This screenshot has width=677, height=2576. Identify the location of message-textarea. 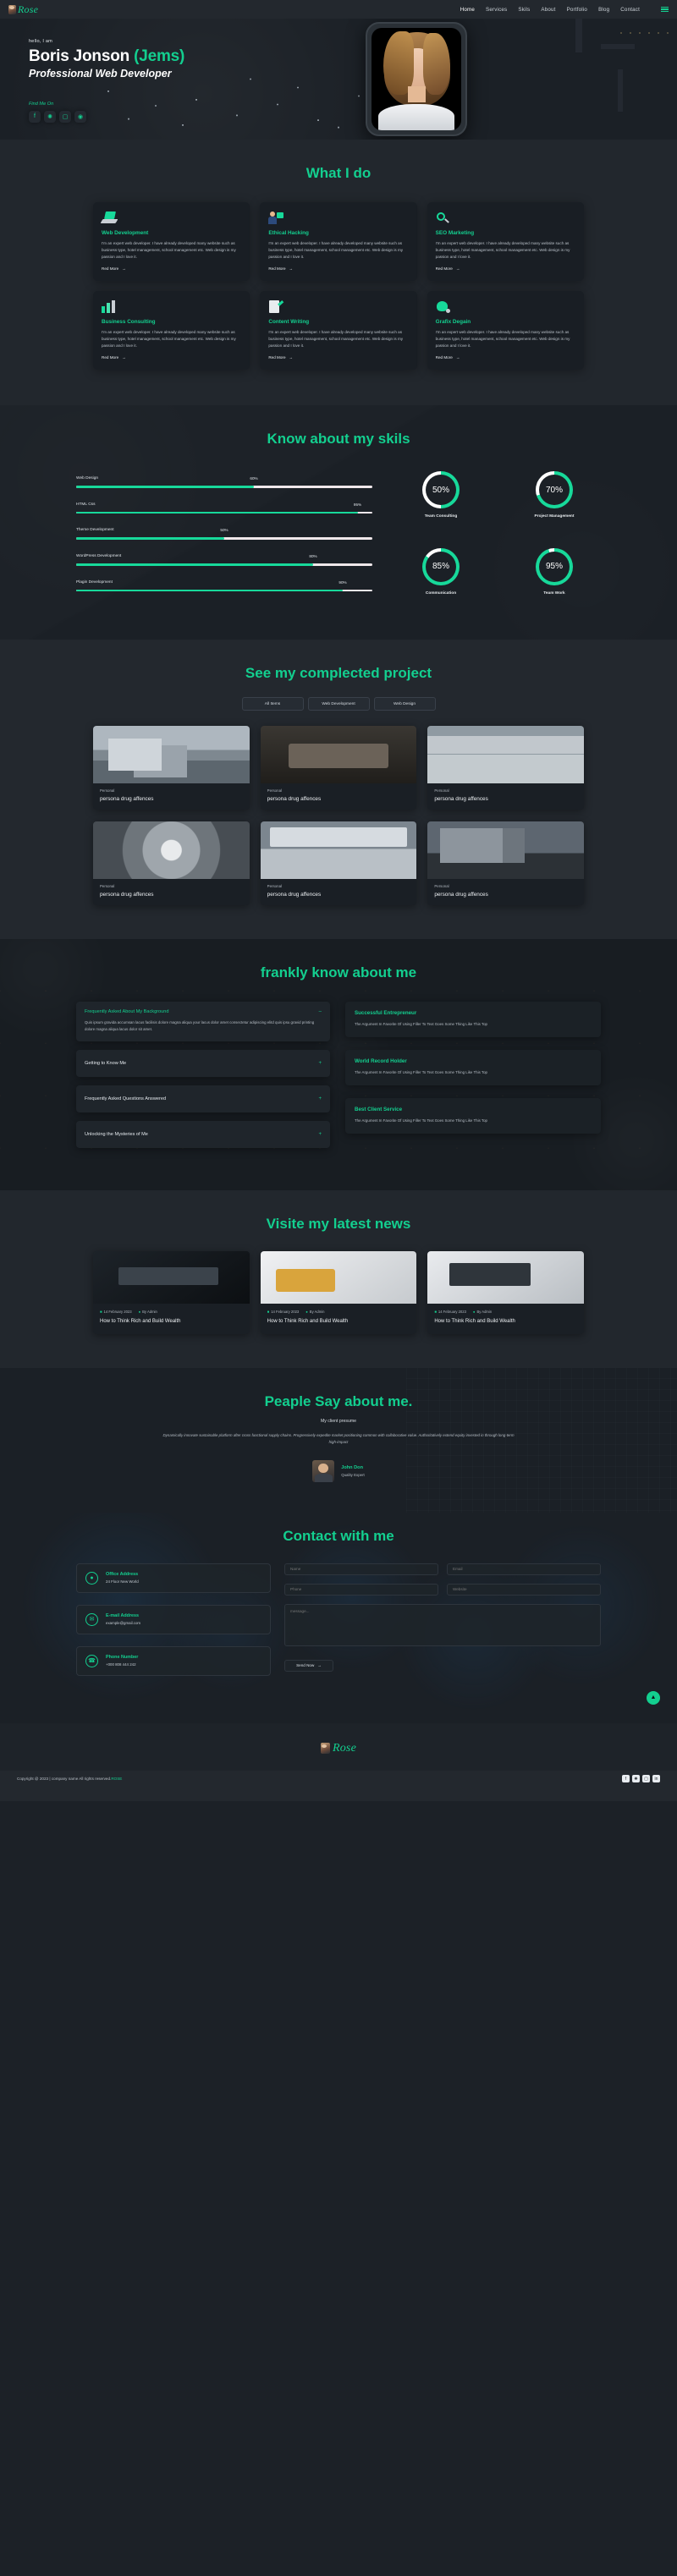
(442, 1624).